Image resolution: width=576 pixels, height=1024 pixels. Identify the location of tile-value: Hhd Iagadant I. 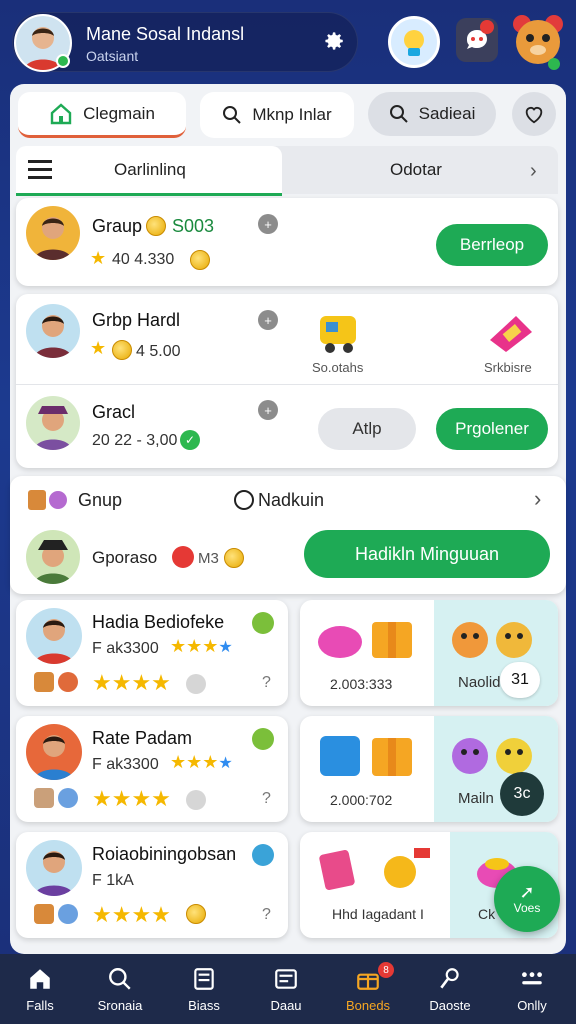
(378, 914).